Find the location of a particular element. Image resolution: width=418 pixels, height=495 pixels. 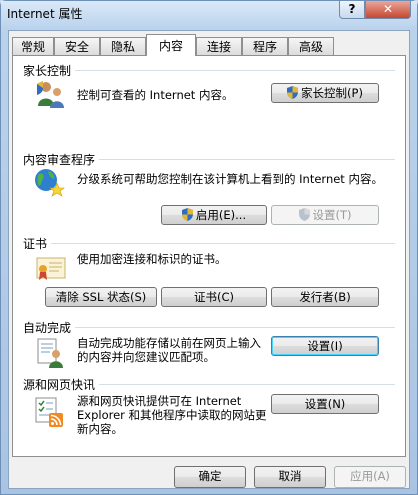

advisor-settings-button: 设置(T) is located at coordinates (325, 215).